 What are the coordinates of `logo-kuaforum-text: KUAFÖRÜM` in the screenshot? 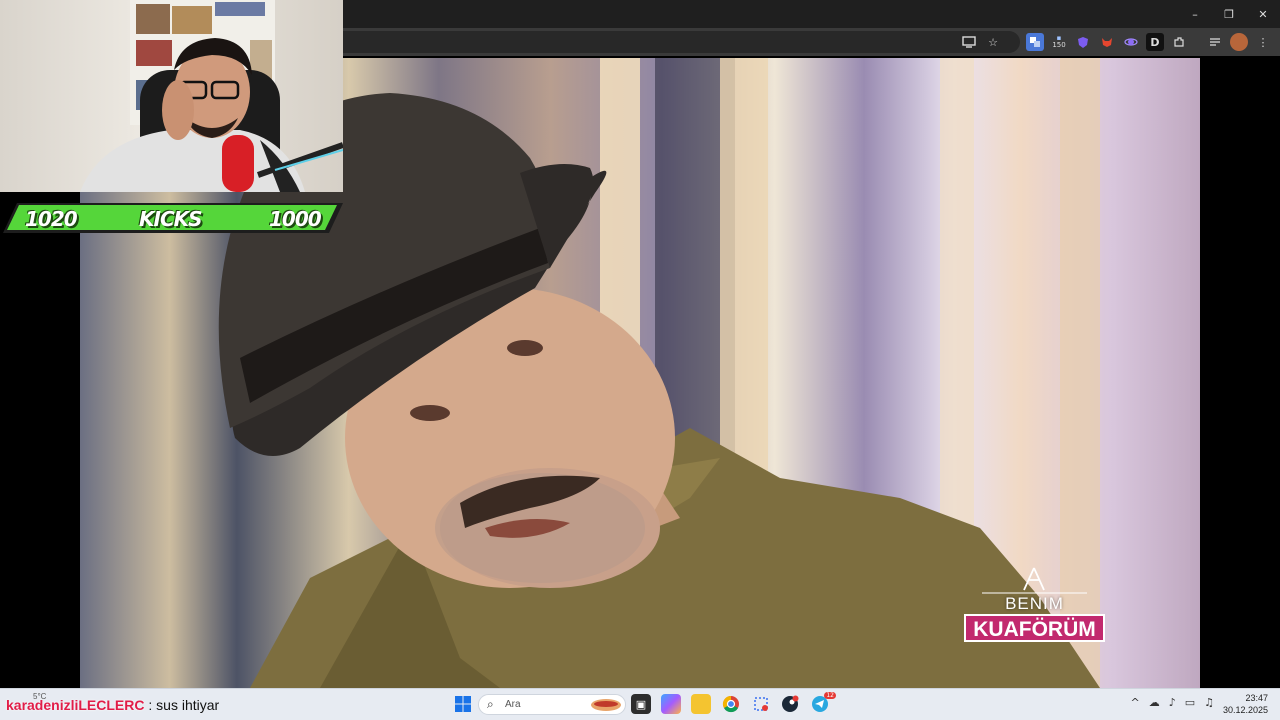 It's located at (1034, 628).